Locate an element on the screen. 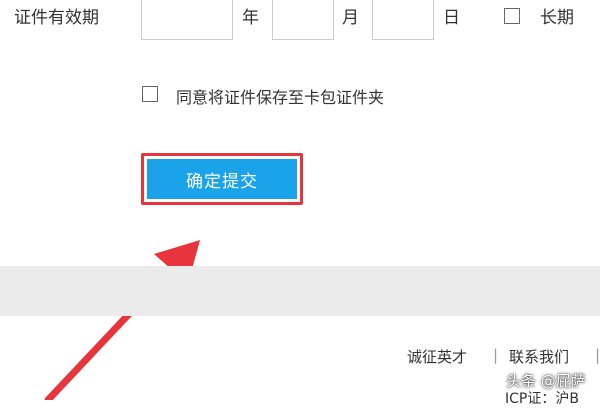 The width and height of the screenshot is (600, 408). watermark: 头条 @屁萨 is located at coordinates (546, 381).